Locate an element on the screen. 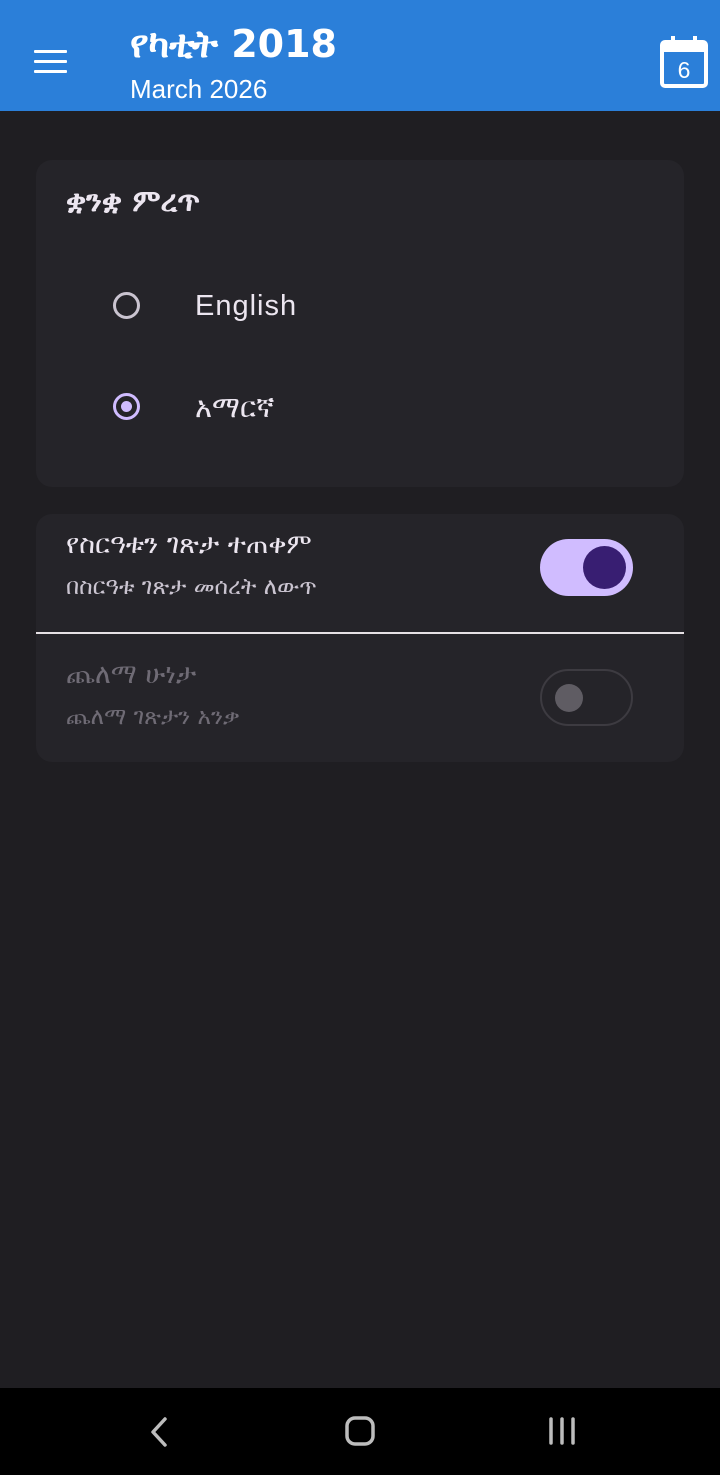 The height and width of the screenshot is (1475, 720). calendar-icon: 6 is located at coordinates (684, 62).